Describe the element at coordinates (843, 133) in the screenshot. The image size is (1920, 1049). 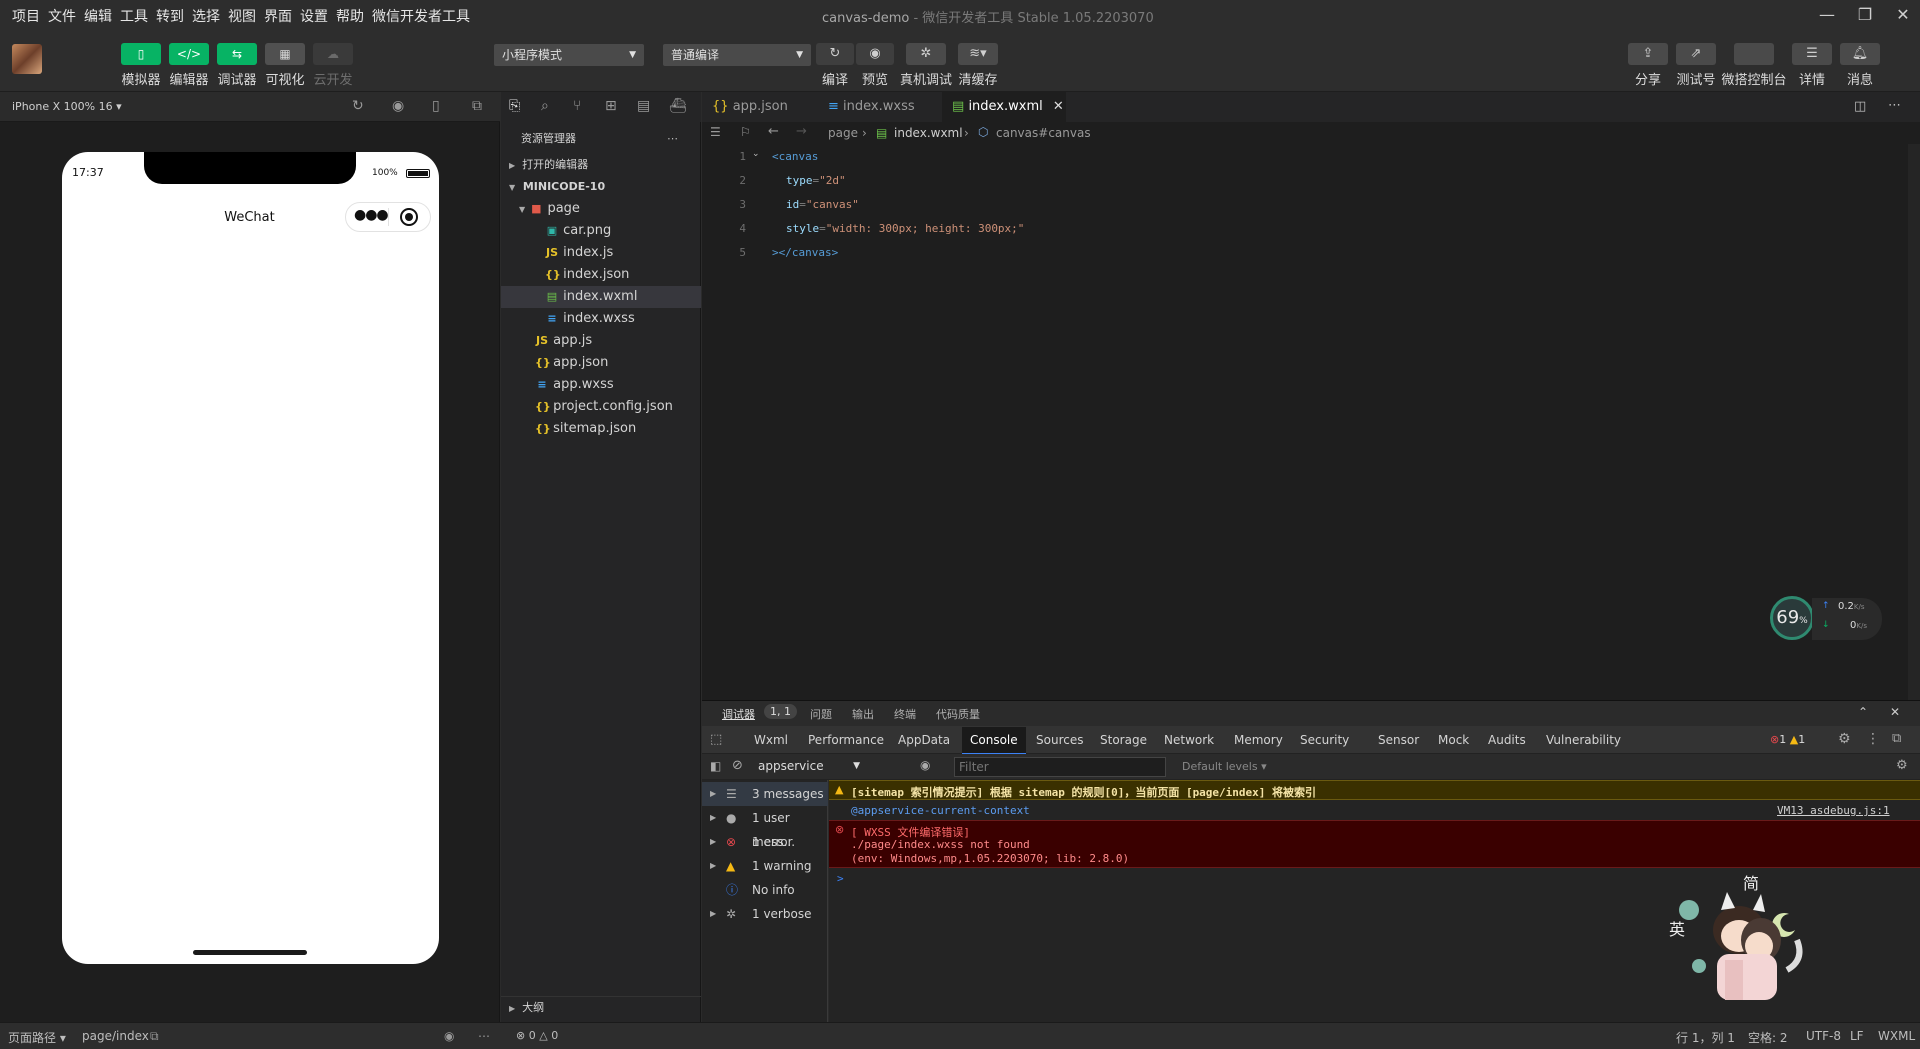
I see `breadcrumb-item: page` at that location.